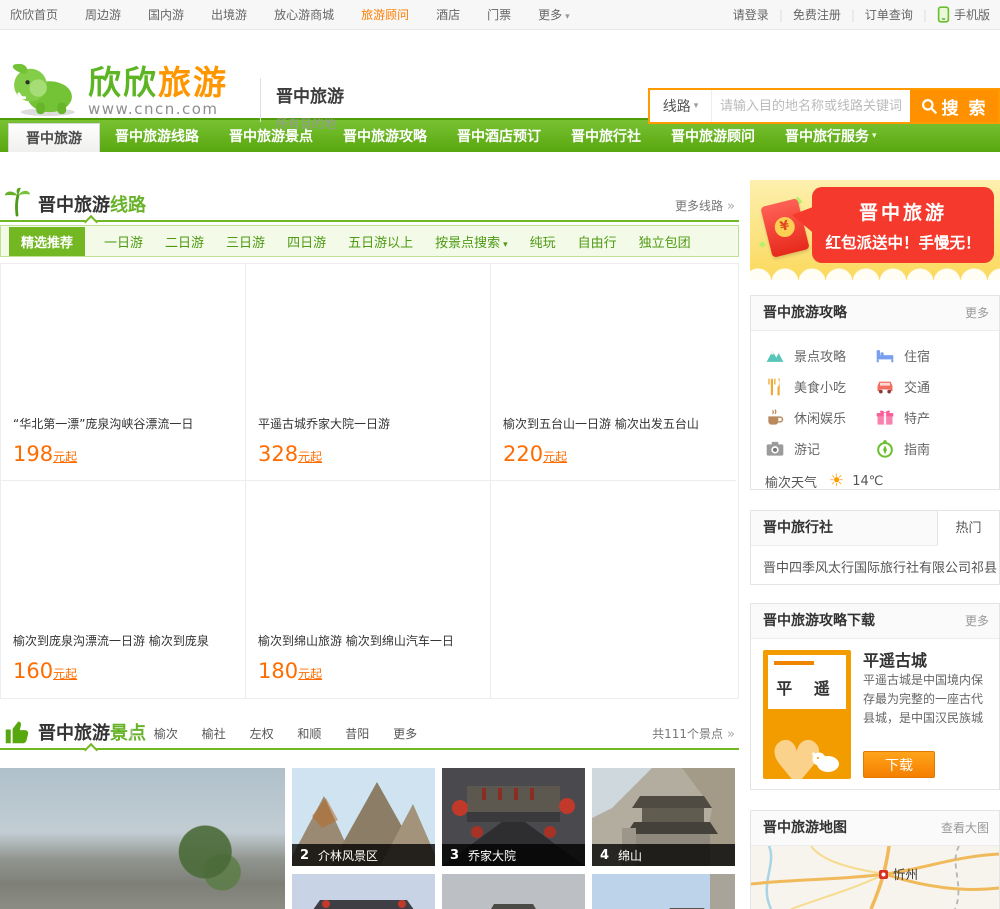 The height and width of the screenshot is (909, 1000). What do you see at coordinates (448, 14) in the screenshot?
I see `topbar-link-hotel: 酒店` at bounding box center [448, 14].